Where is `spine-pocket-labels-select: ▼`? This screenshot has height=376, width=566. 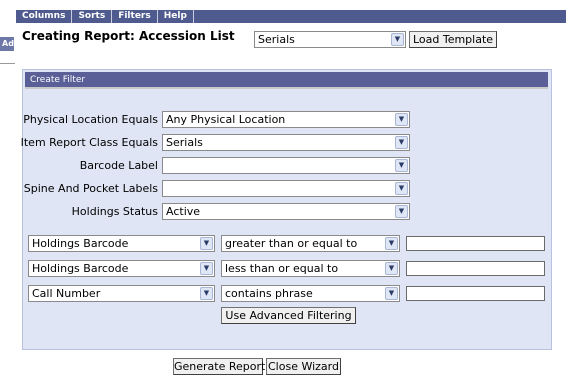
spine-pocket-labels-select: ▼ is located at coordinates (286, 188).